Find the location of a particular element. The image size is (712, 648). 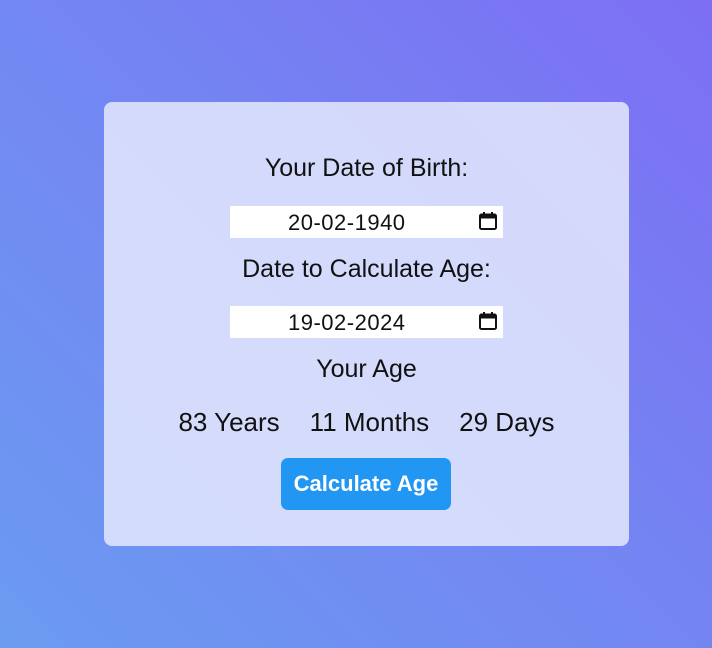

calc-date-input: 19-02-2024 is located at coordinates (366, 322).